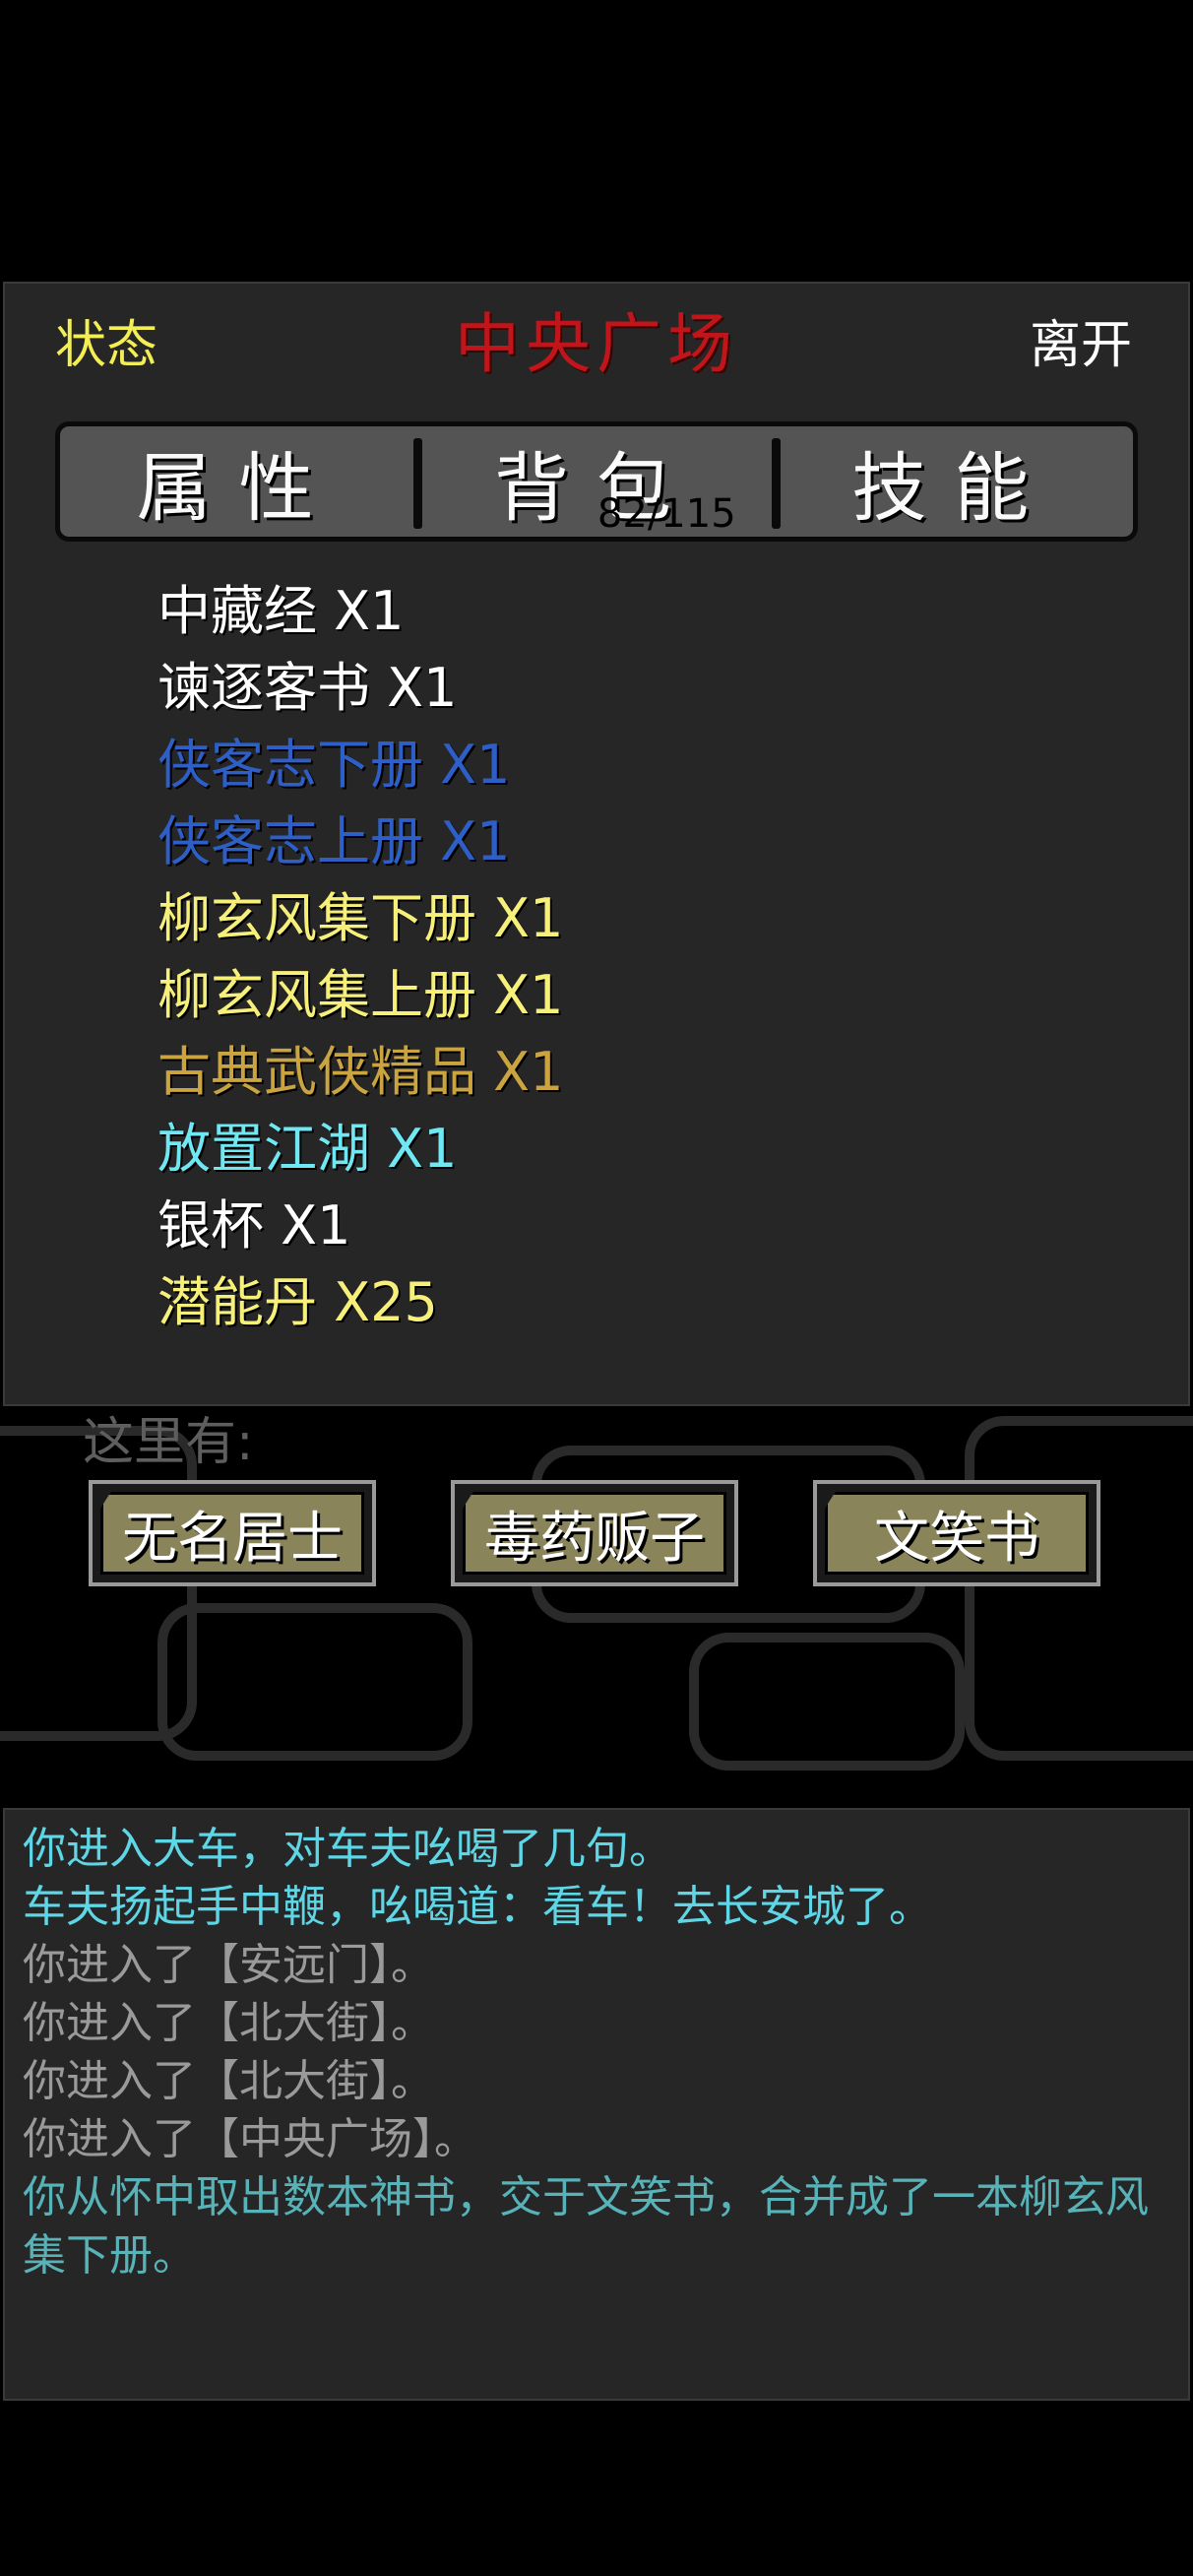  I want to click on npc-name: 无名居士, so click(232, 1533).